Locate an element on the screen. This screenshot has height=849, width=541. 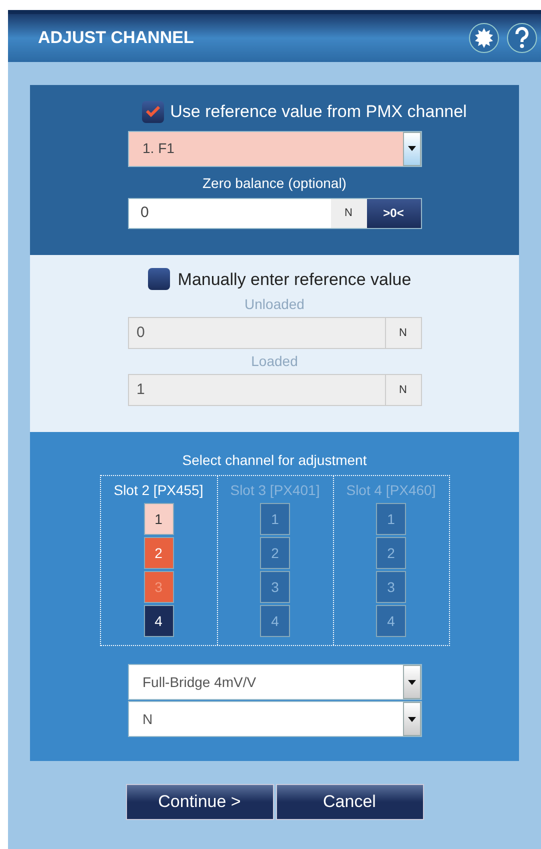
dropdown-field: Full-Bridge 4mV/V is located at coordinates (275, 682).